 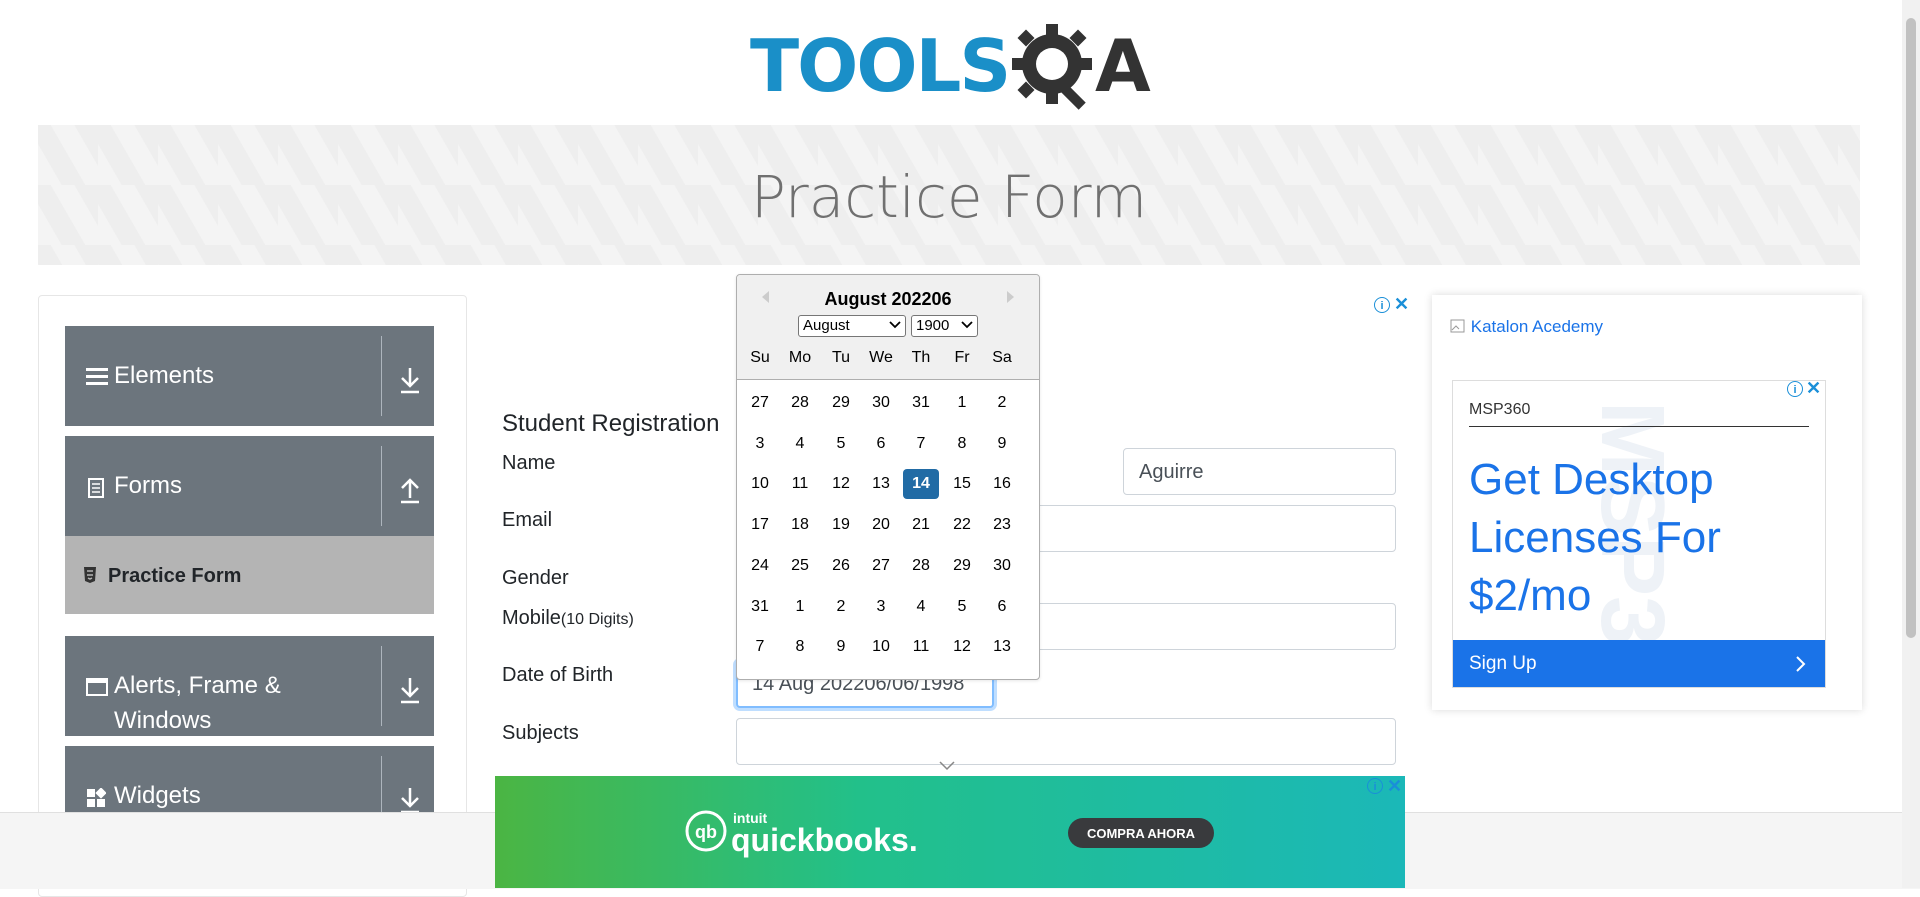 I want to click on last-name-input: Aguirre, so click(x=1259, y=471).